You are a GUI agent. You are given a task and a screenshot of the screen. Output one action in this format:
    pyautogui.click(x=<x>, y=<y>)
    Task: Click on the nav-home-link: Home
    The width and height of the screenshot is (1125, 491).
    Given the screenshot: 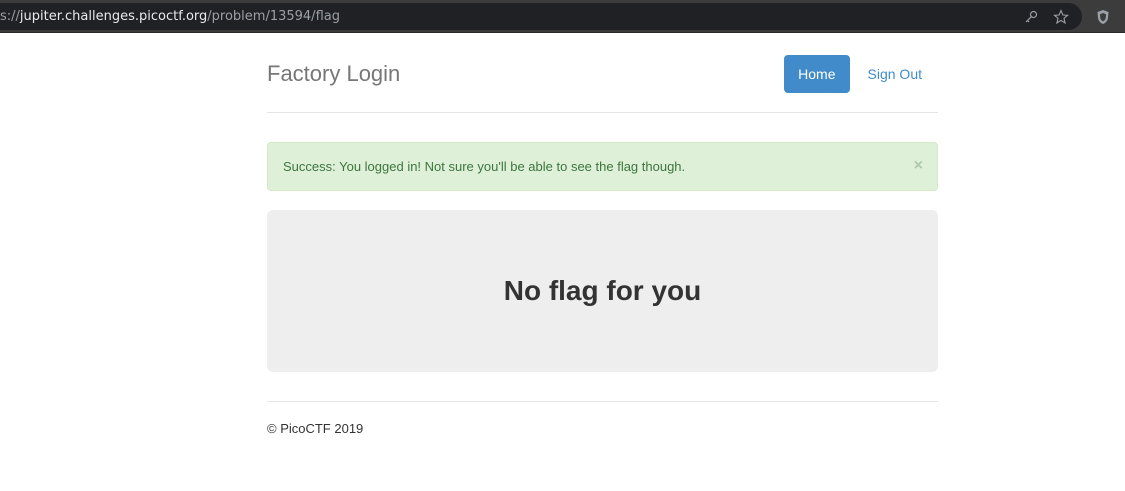 What is the action you would take?
    pyautogui.click(x=817, y=74)
    